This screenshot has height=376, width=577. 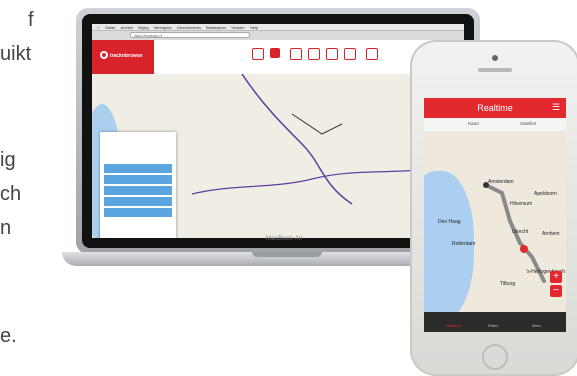 What do you see at coordinates (238, 27) in the screenshot?
I see `menu-item-venster: Venster` at bounding box center [238, 27].